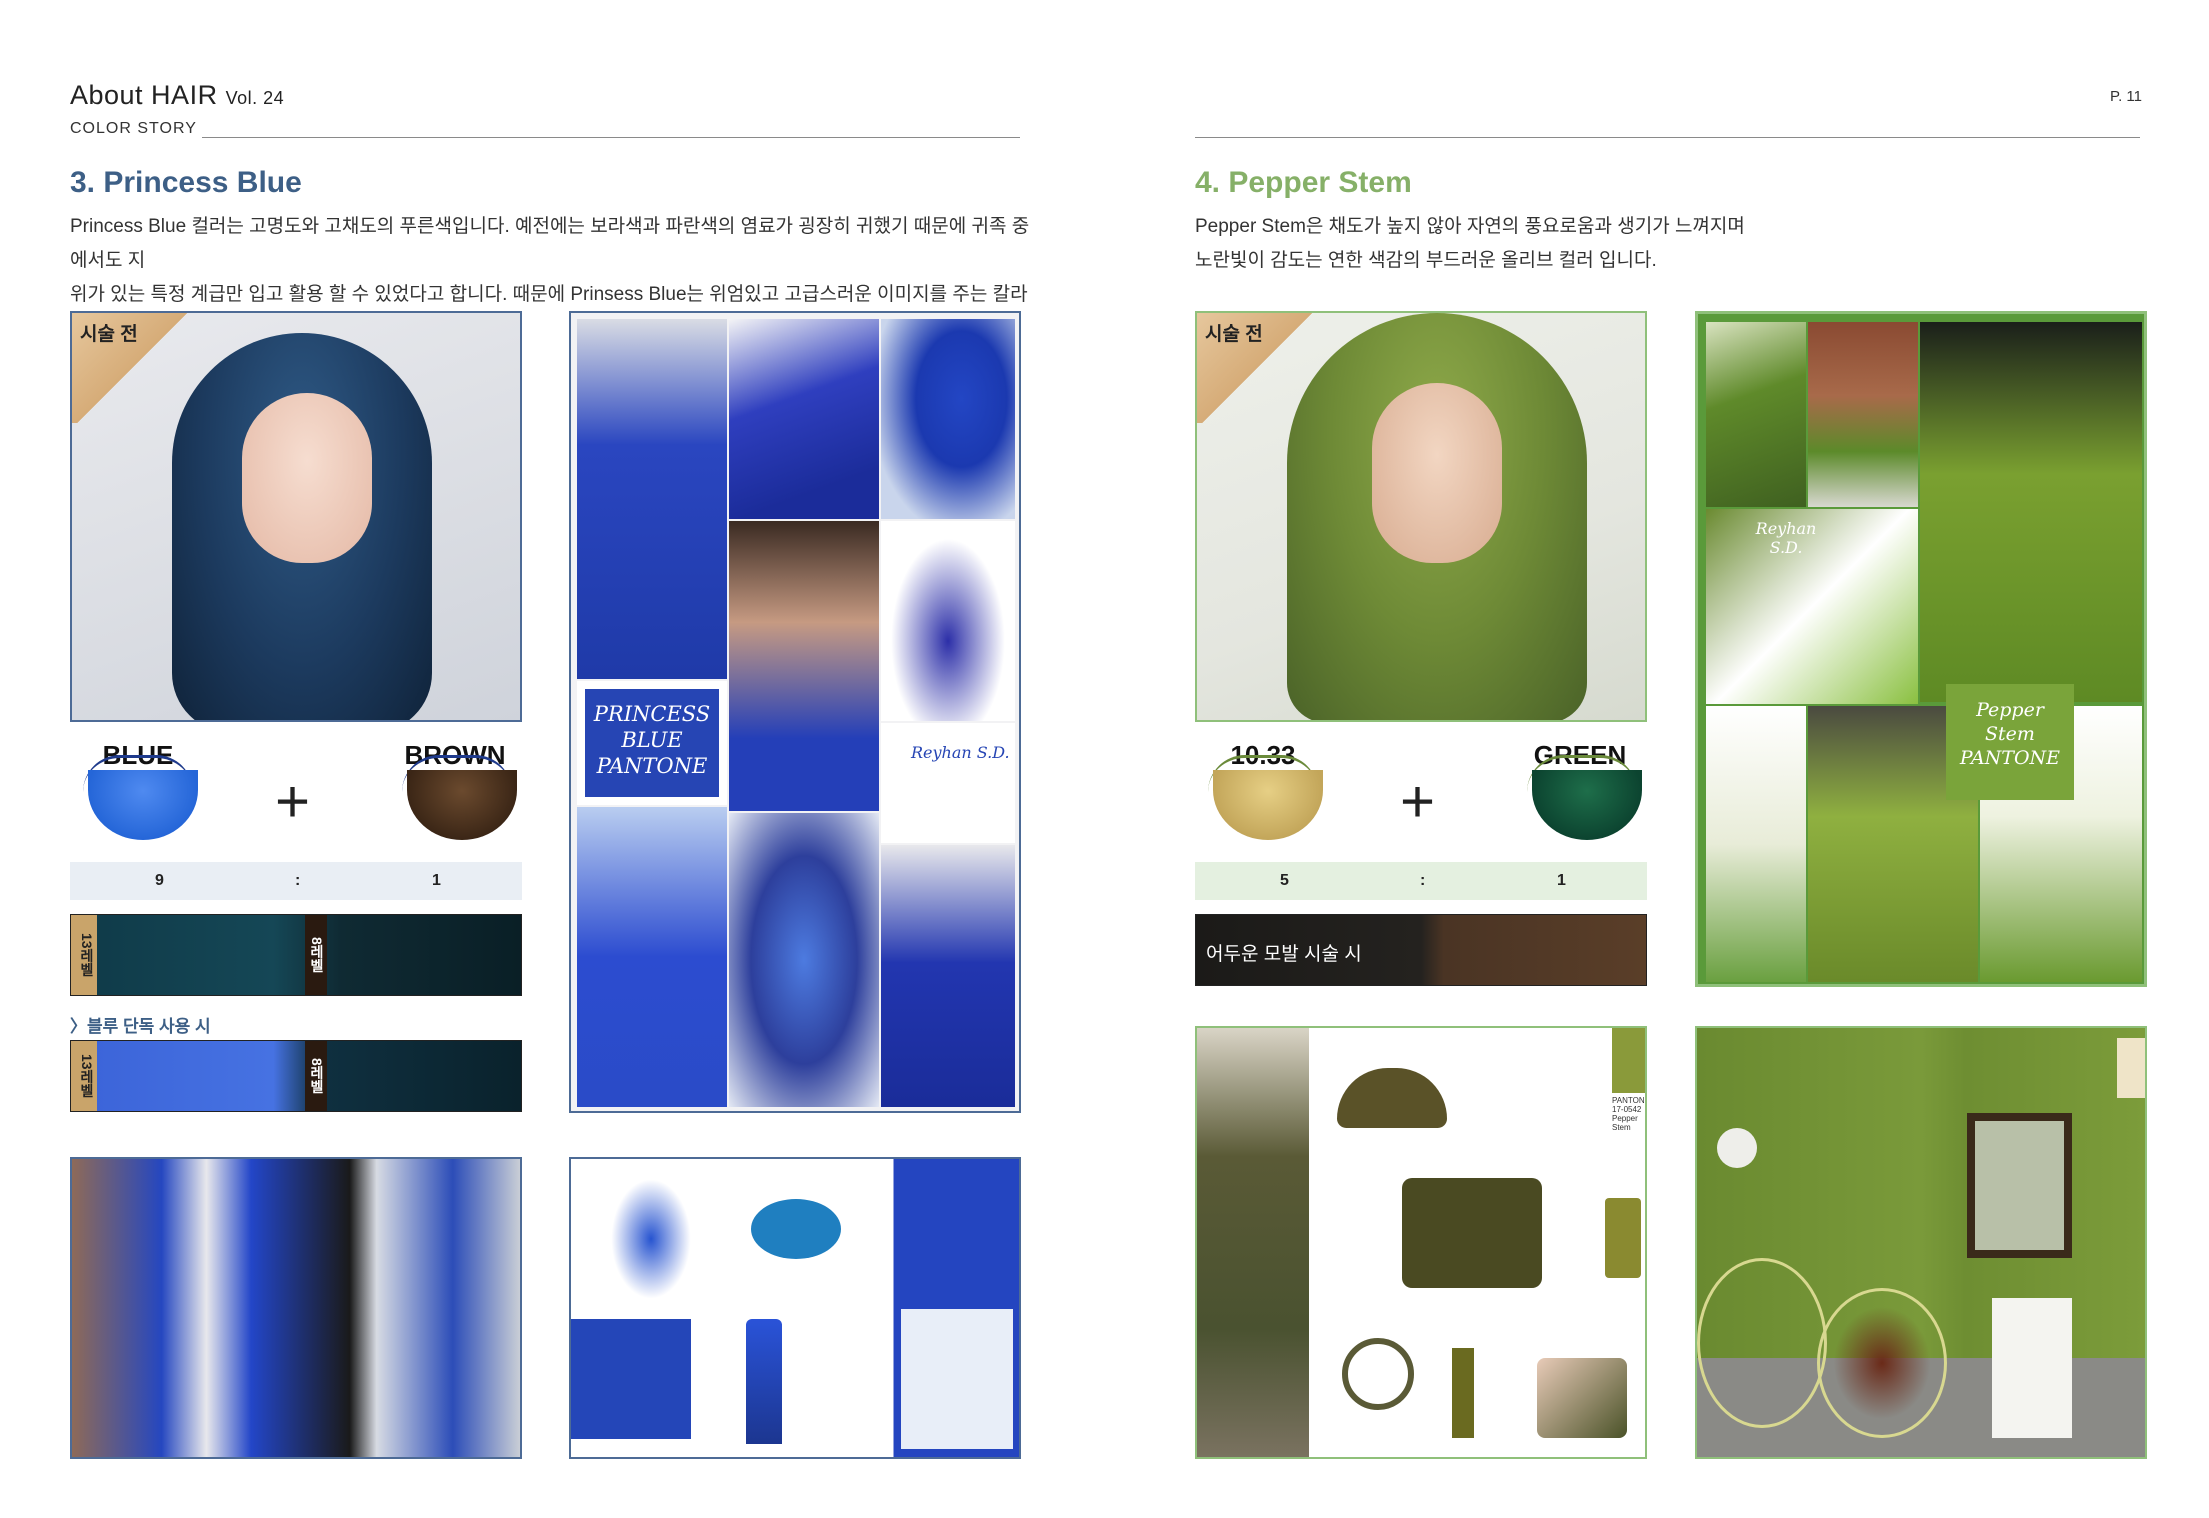 Image resolution: width=2209 pixels, height=1518 pixels. Describe the element at coordinates (1756, 414) in the screenshot. I see `collage-green-botanical` at that location.